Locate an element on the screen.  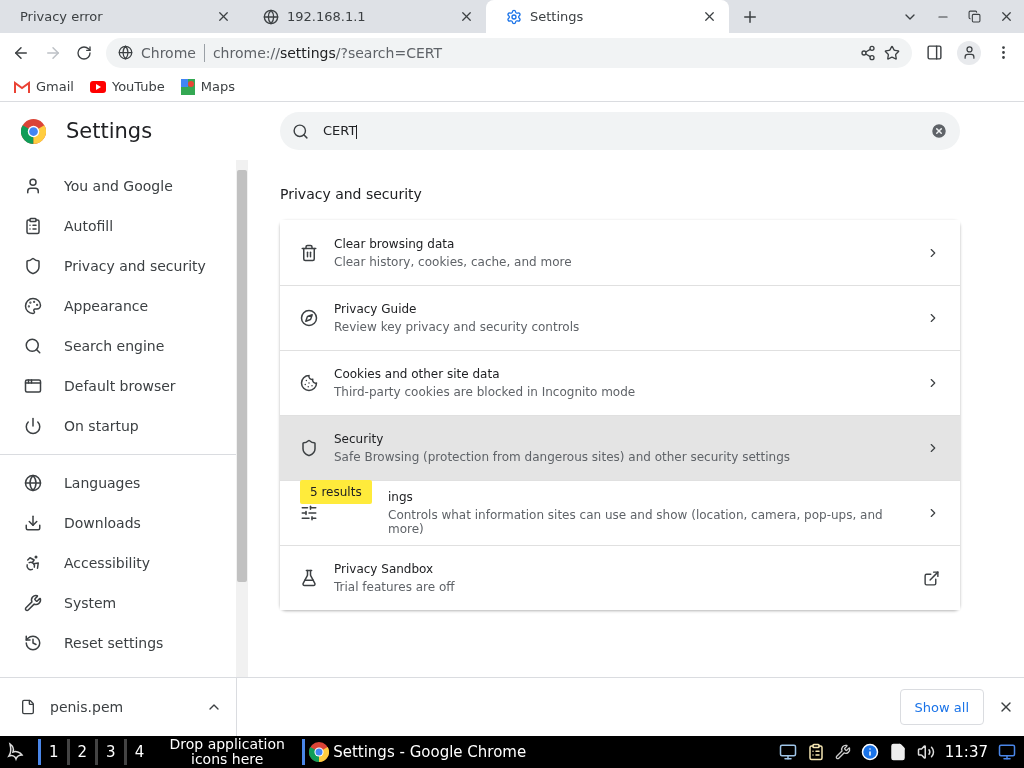
workspace-button: 3 is located at coordinates (109, 752).